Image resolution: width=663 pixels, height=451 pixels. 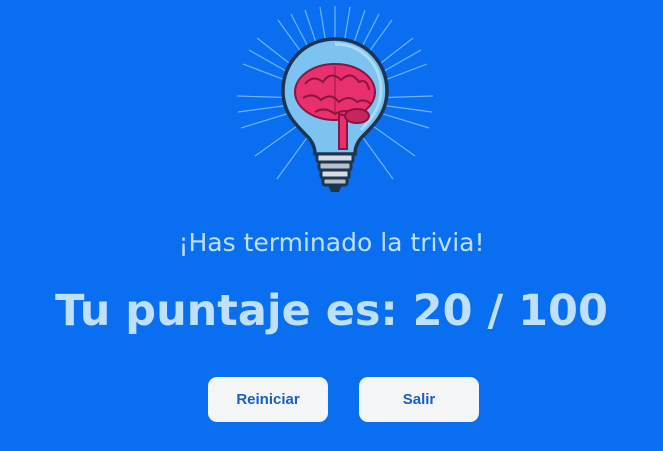 I want to click on bulb-base, so click(x=335, y=172).